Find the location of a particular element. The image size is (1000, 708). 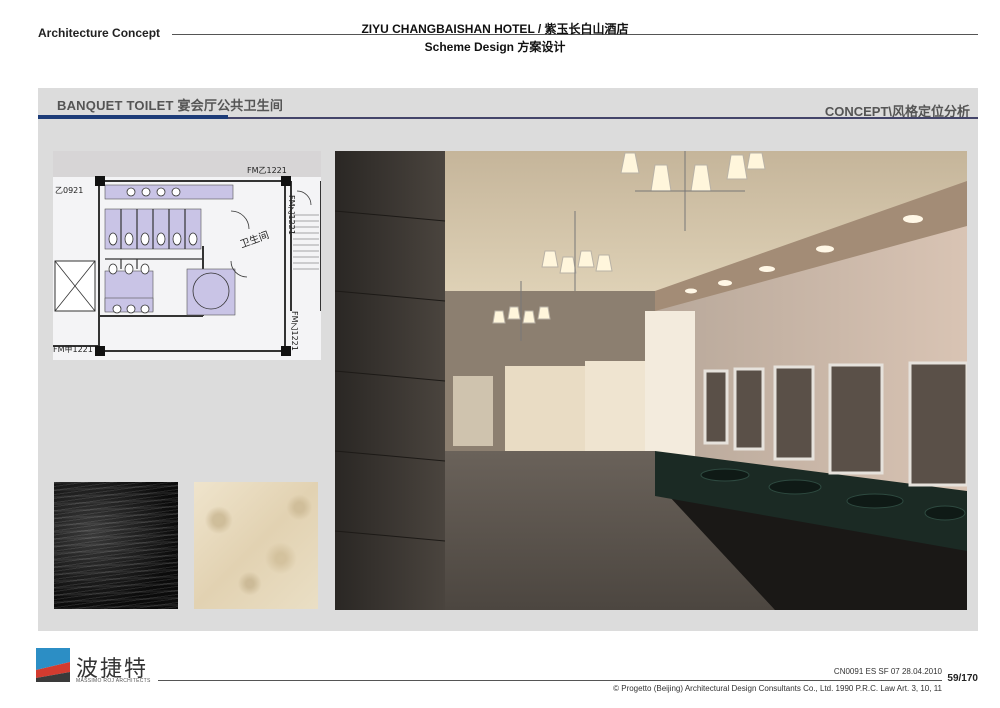

door-label-lower-right: FM乙1221 is located at coordinates (294, 331).